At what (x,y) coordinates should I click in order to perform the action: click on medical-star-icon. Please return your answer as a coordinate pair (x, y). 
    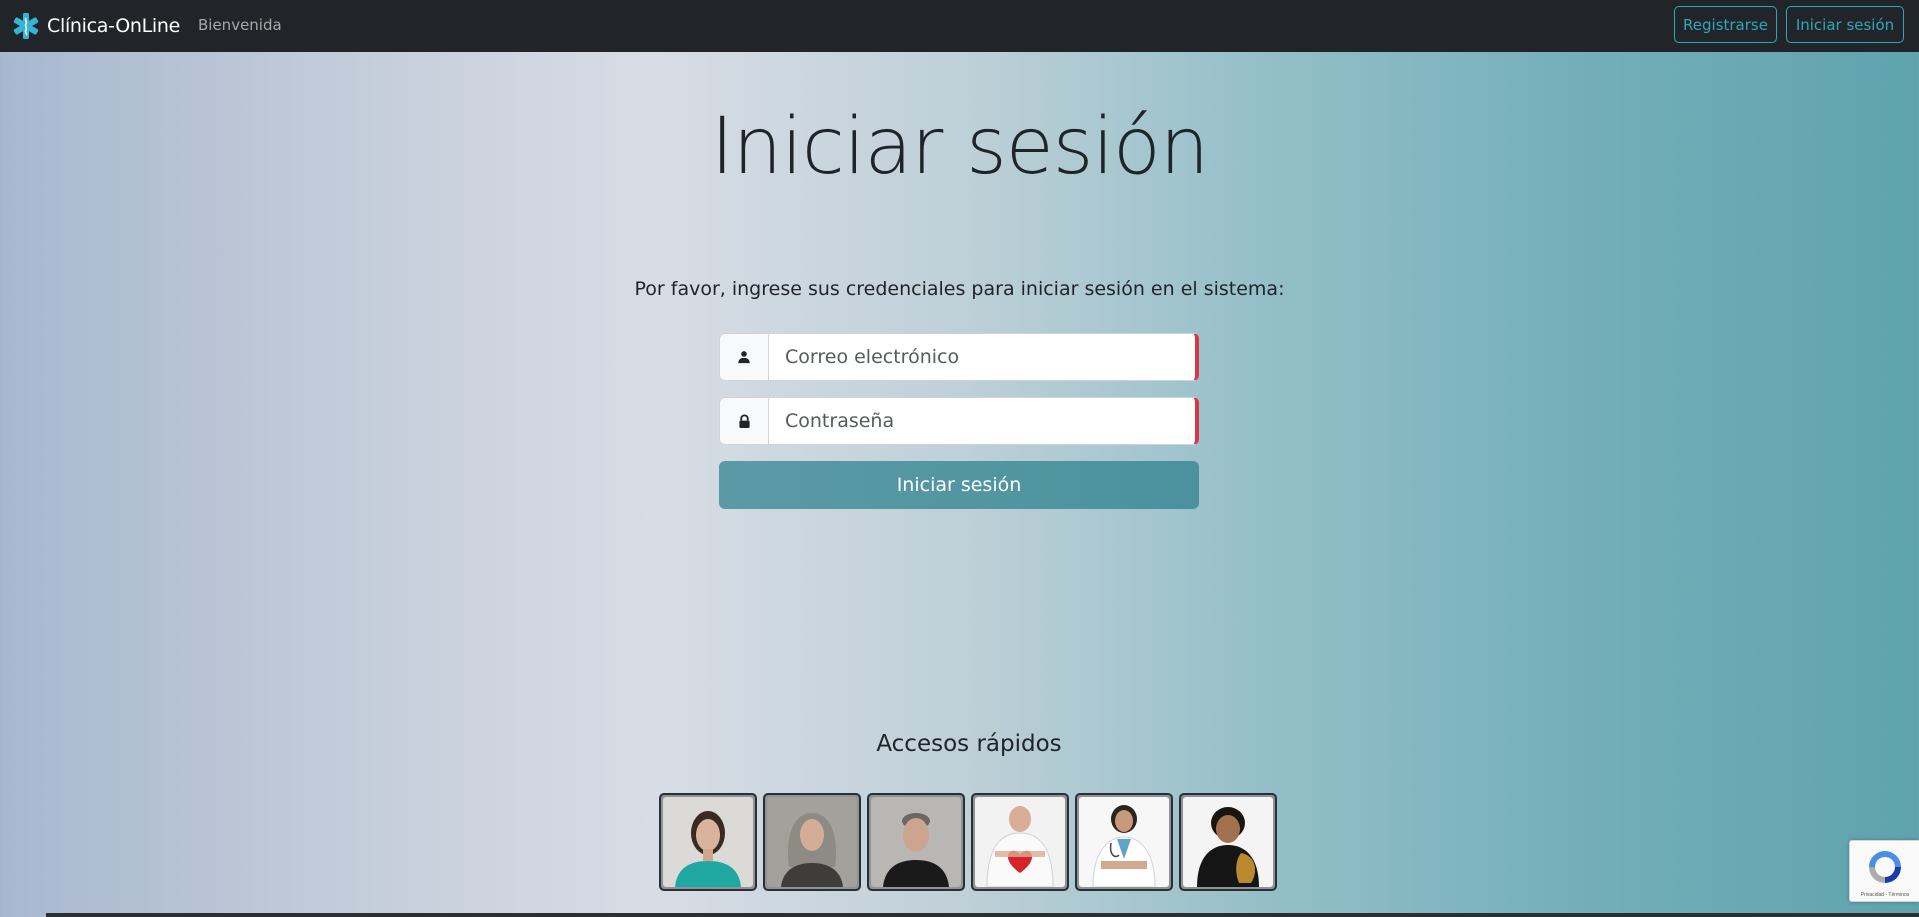
    Looking at the image, I should click on (26, 26).